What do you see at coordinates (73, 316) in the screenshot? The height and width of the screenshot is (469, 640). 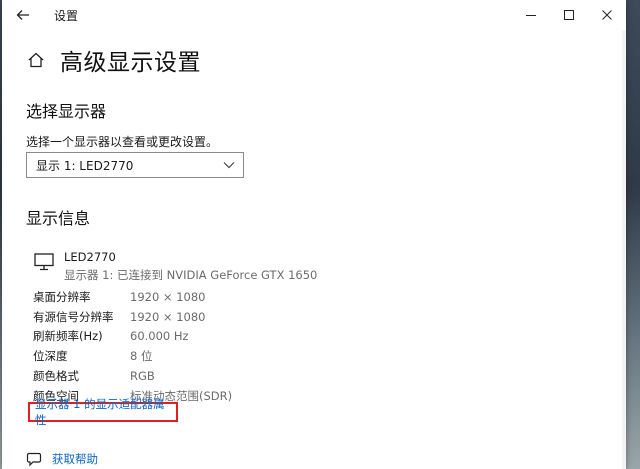 I see `info-label: 有源信号分辨率` at bounding box center [73, 316].